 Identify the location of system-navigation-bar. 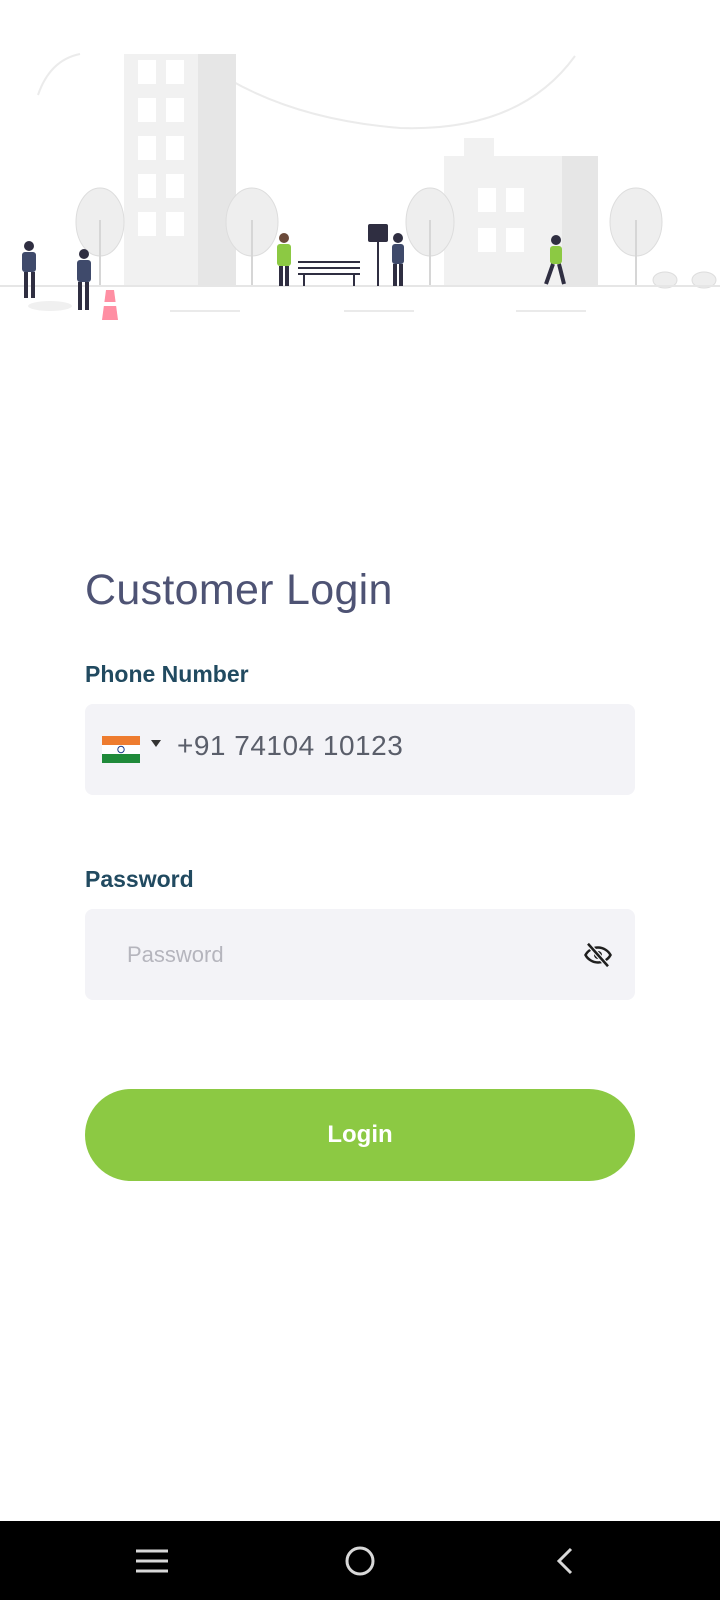
(360, 1560).